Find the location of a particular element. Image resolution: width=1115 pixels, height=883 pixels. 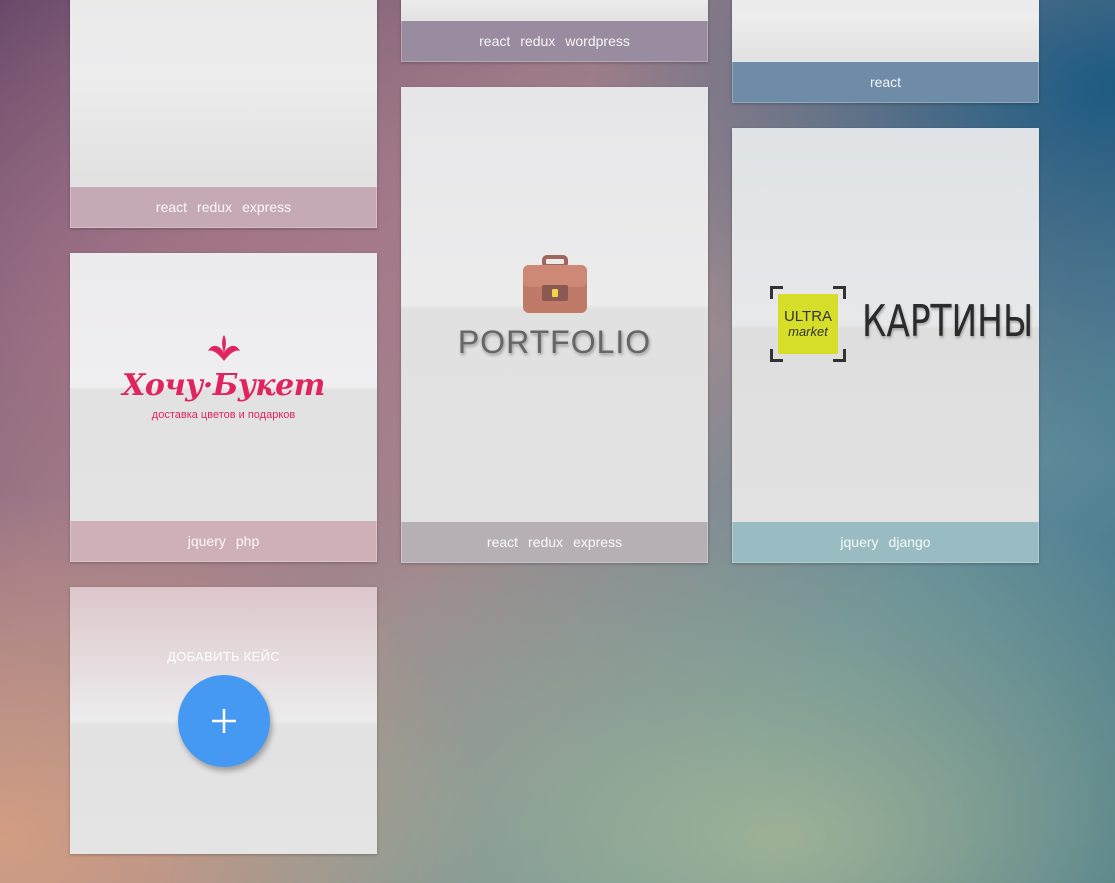

logo-title: Хочу·Букет is located at coordinates (223, 385).